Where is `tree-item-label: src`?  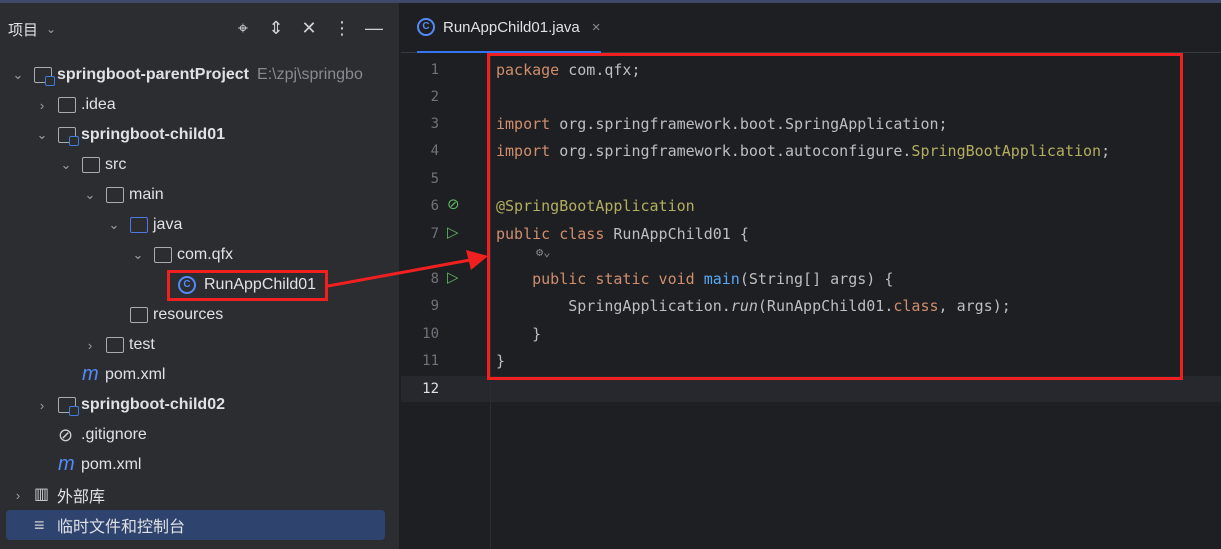 tree-item-label: src is located at coordinates (116, 164).